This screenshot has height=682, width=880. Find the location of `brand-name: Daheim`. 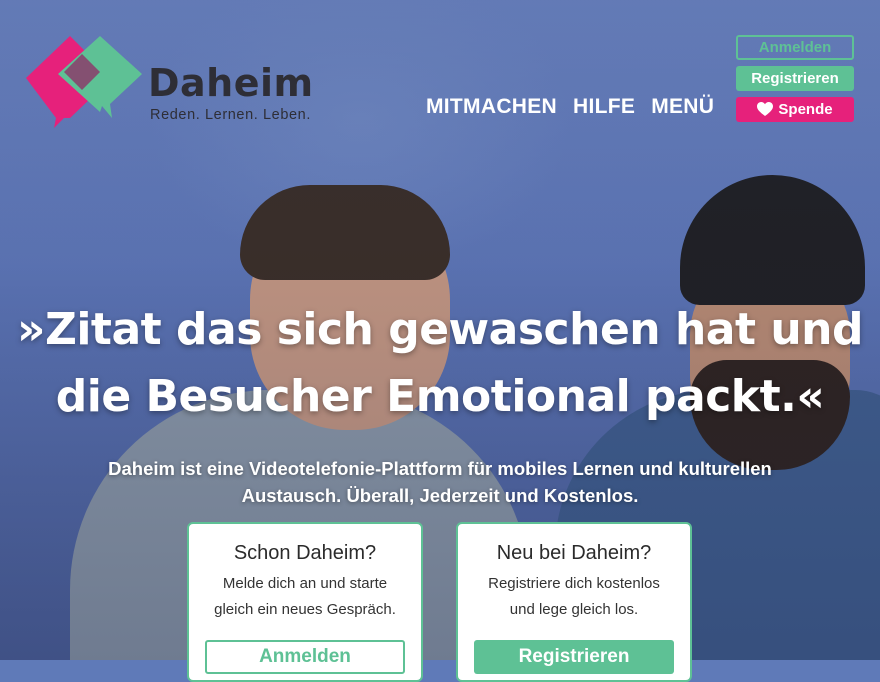

brand-name: Daheim is located at coordinates (231, 83).